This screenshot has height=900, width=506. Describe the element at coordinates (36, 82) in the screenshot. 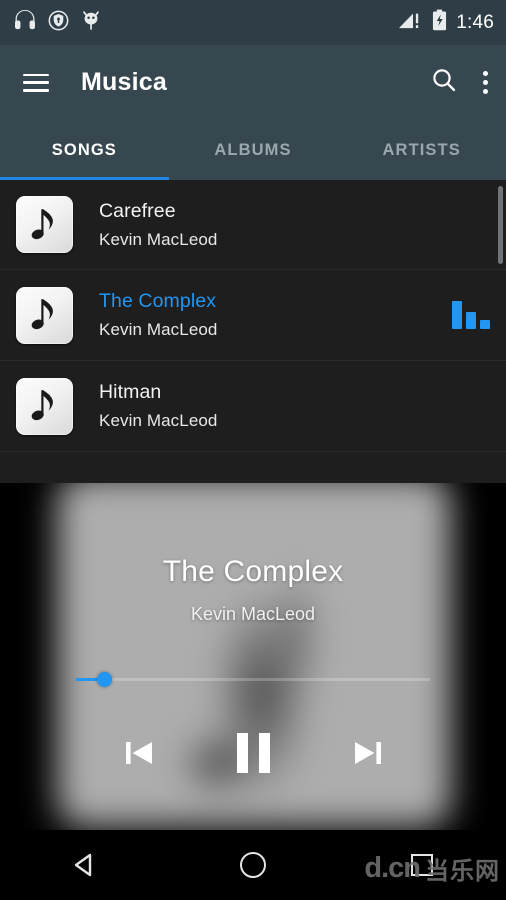

I see `hamburger-menu-icon` at that location.